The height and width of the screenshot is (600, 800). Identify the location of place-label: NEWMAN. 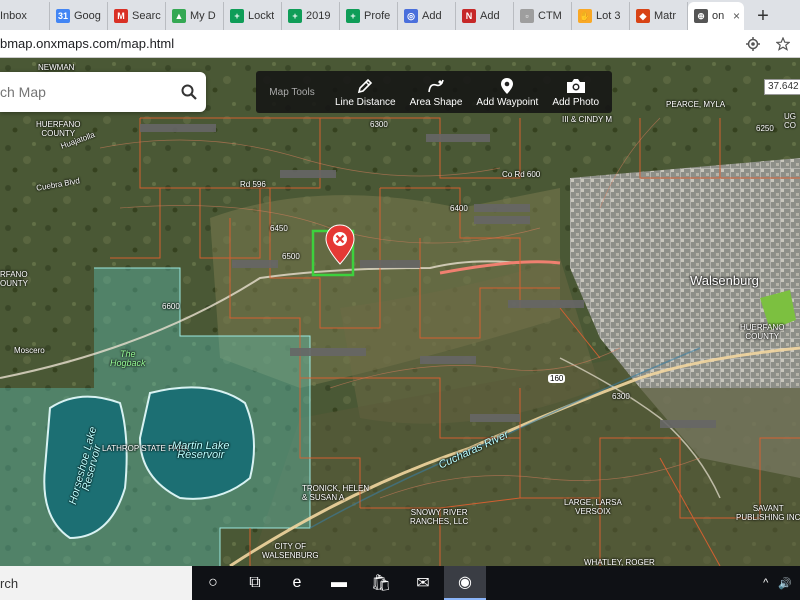
(56, 67).